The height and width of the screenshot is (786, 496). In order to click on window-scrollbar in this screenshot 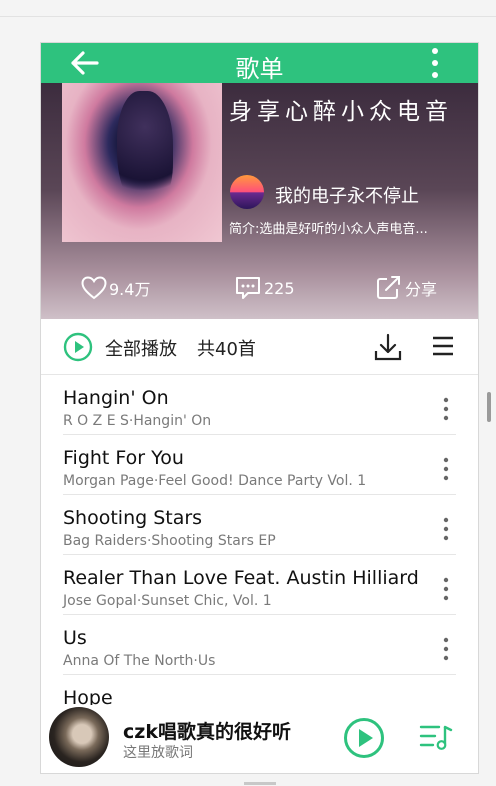, I will do `click(489, 407)`.